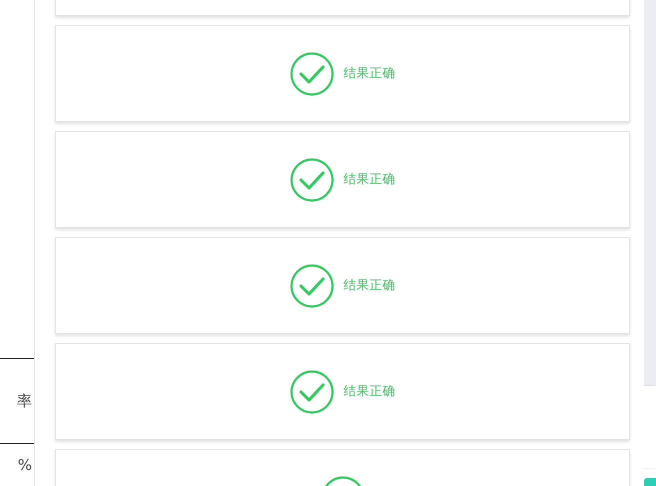 The height and width of the screenshot is (486, 656). Describe the element at coordinates (24, 401) in the screenshot. I see `column-header: 率` at that location.